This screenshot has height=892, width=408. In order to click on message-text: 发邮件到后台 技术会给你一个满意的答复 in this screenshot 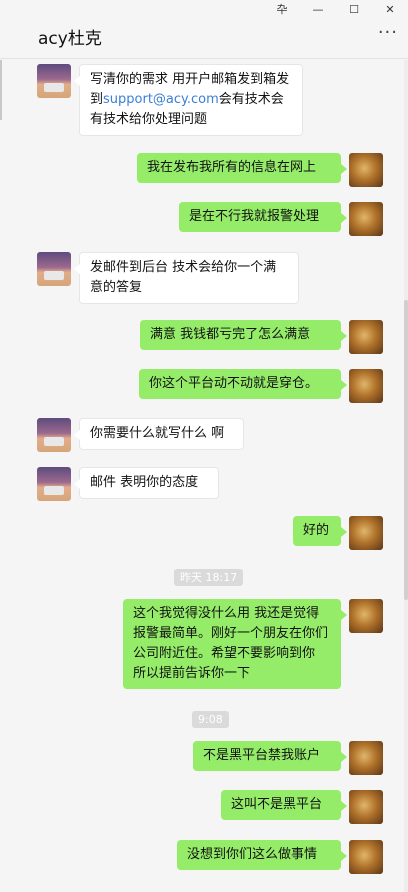, I will do `click(183, 277)`.